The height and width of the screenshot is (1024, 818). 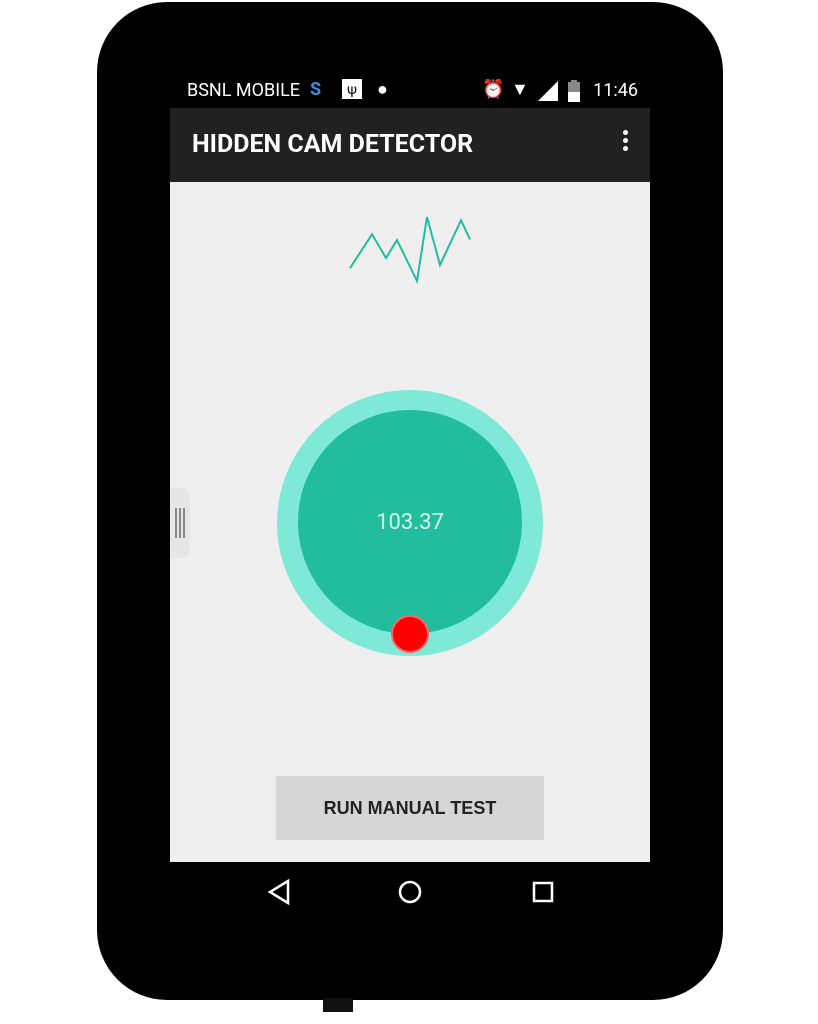 I want to click on home-icon, so click(x=410, y=893).